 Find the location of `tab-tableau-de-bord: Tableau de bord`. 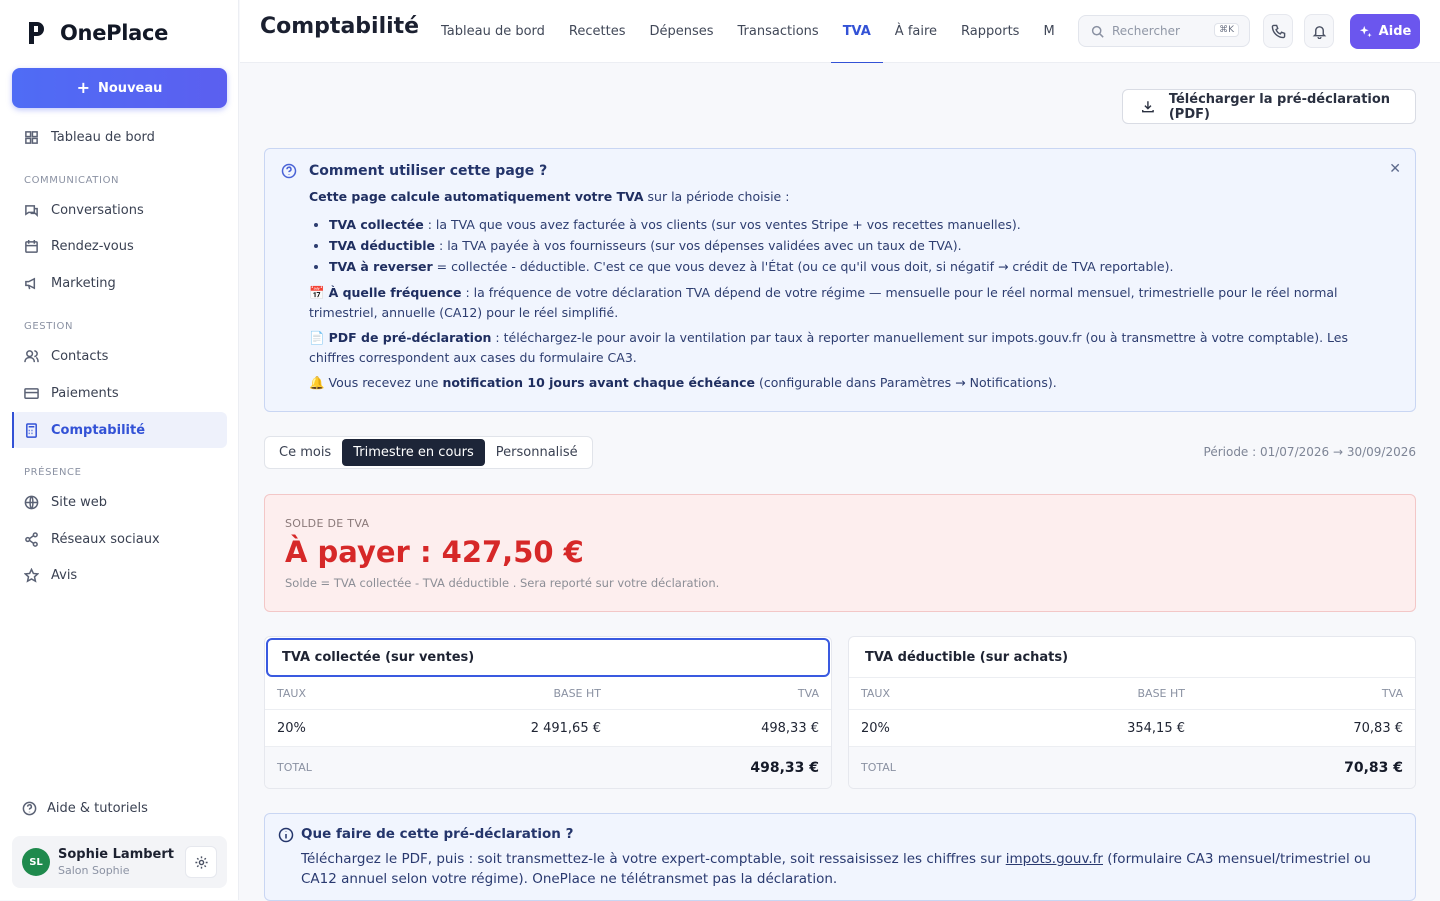

tab-tableau-de-bord: Tableau de bord is located at coordinates (493, 31).